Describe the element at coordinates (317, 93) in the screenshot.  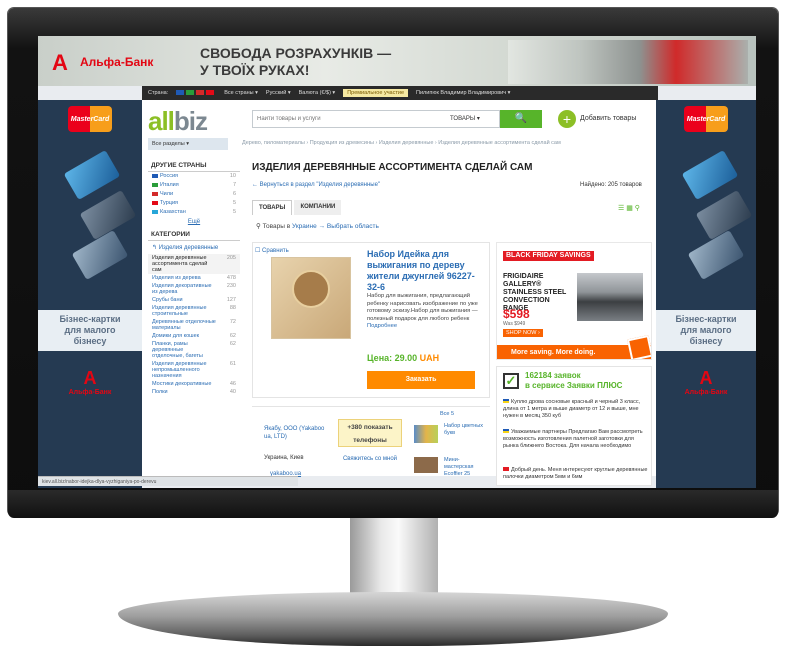
I see `currency-dropdown: Валюта (€/$) ▾` at that location.